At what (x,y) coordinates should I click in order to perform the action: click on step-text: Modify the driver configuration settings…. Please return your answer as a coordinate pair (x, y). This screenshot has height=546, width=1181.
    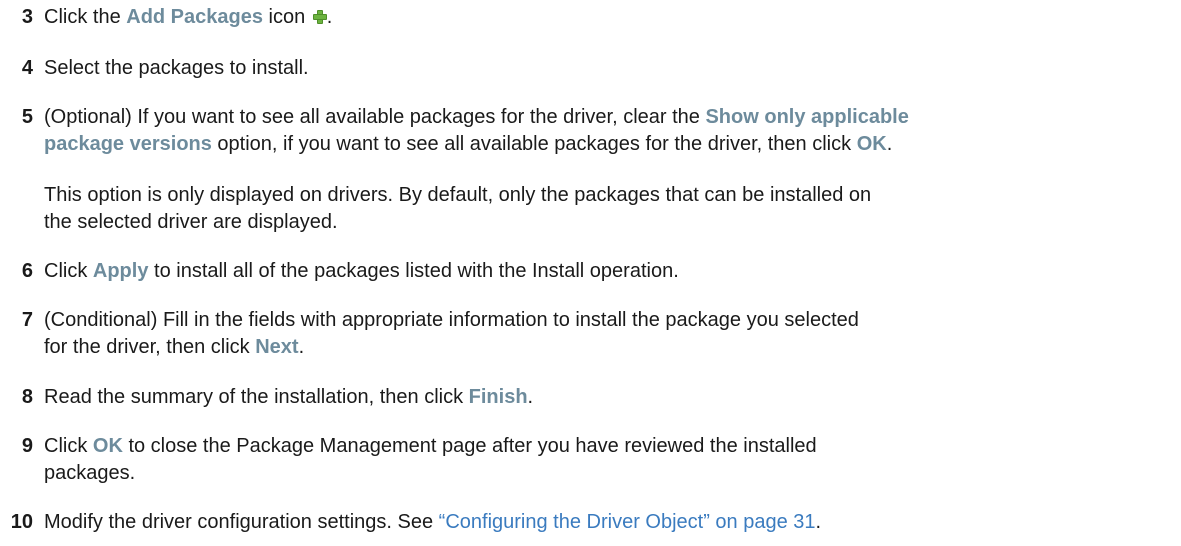
    Looking at the image, I should click on (610, 522).